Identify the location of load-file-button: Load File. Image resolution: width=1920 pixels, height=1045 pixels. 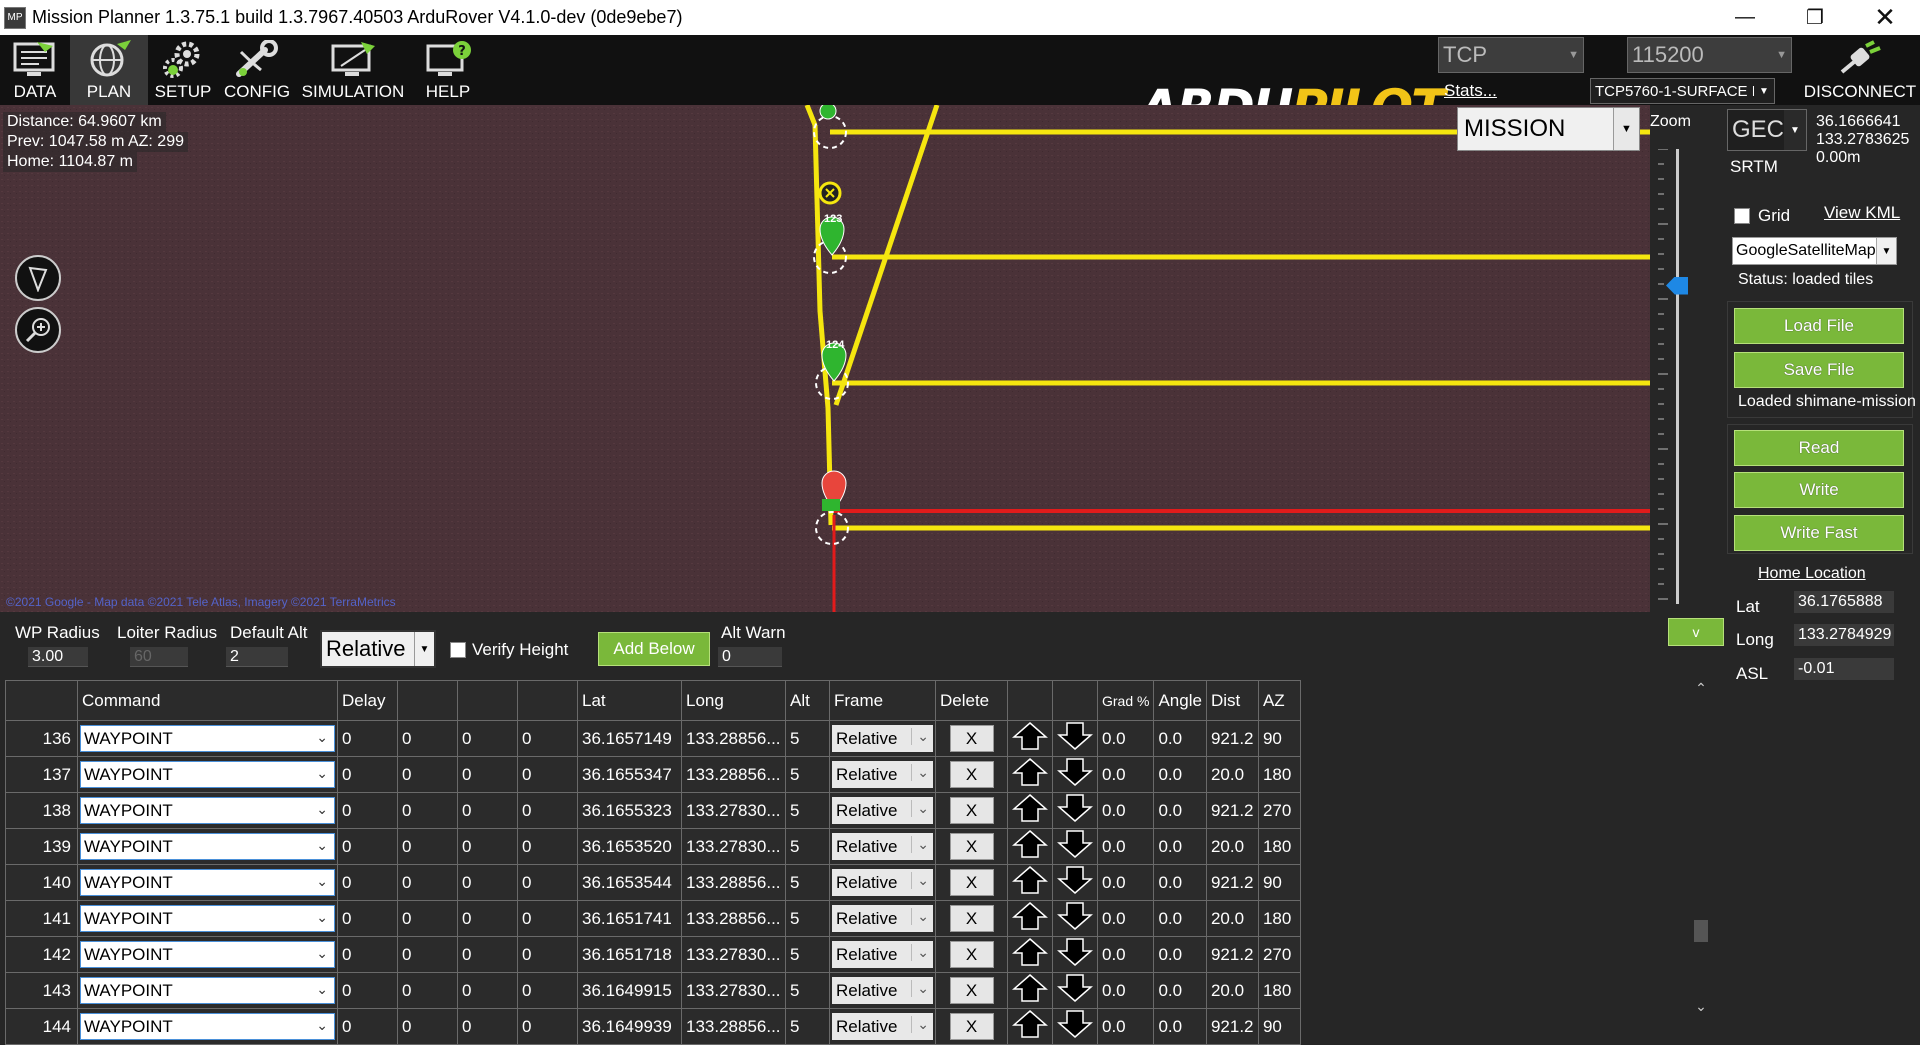
(1819, 326).